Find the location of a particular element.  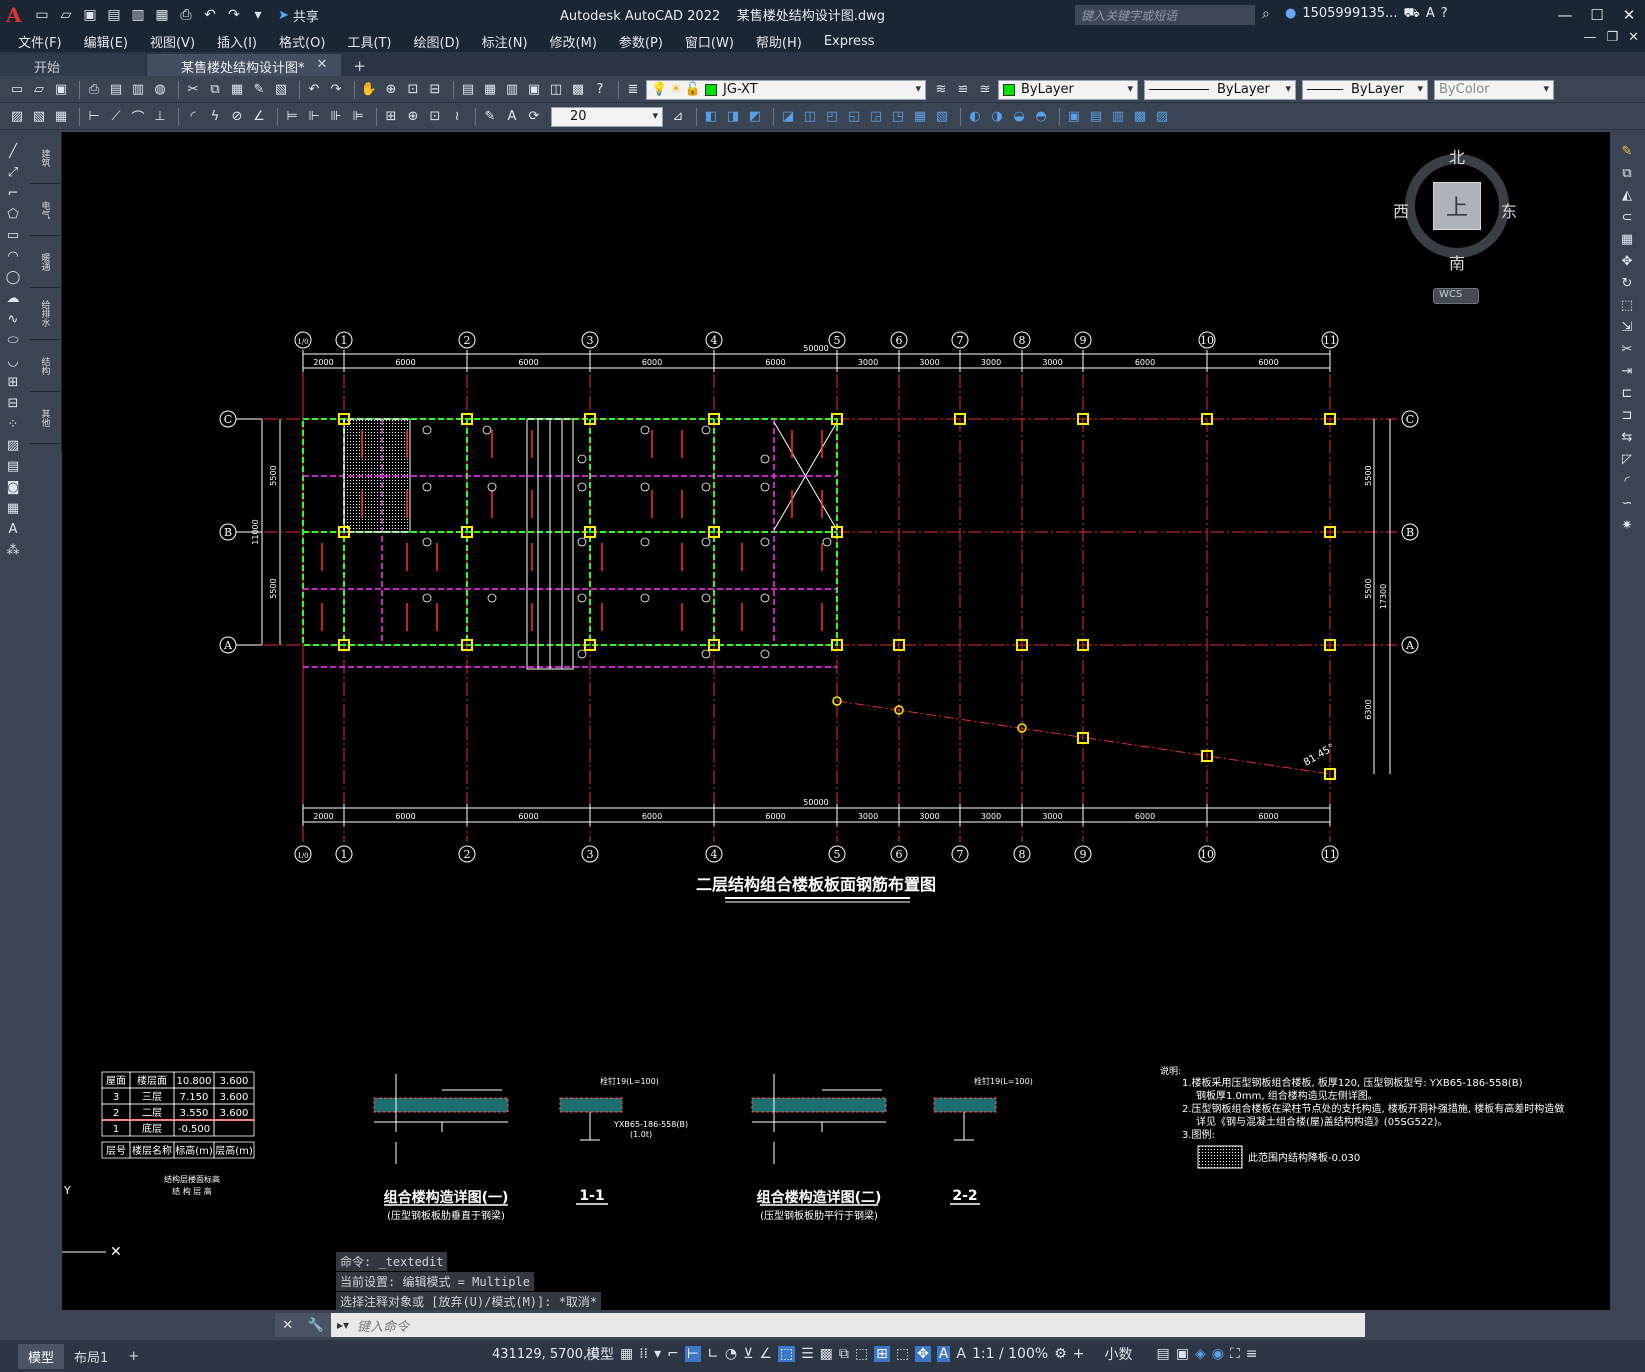

scale-icon: ⬚ is located at coordinates (1627, 305).